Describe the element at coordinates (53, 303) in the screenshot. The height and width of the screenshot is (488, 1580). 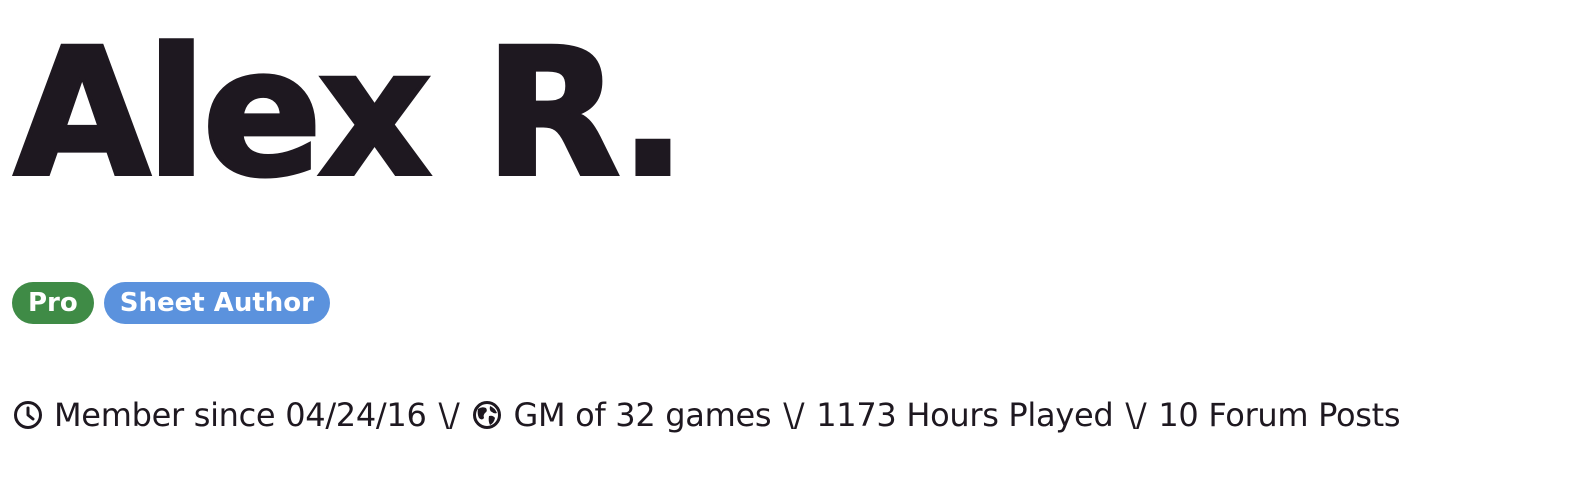
I see `pro-badge: Pro` at that location.